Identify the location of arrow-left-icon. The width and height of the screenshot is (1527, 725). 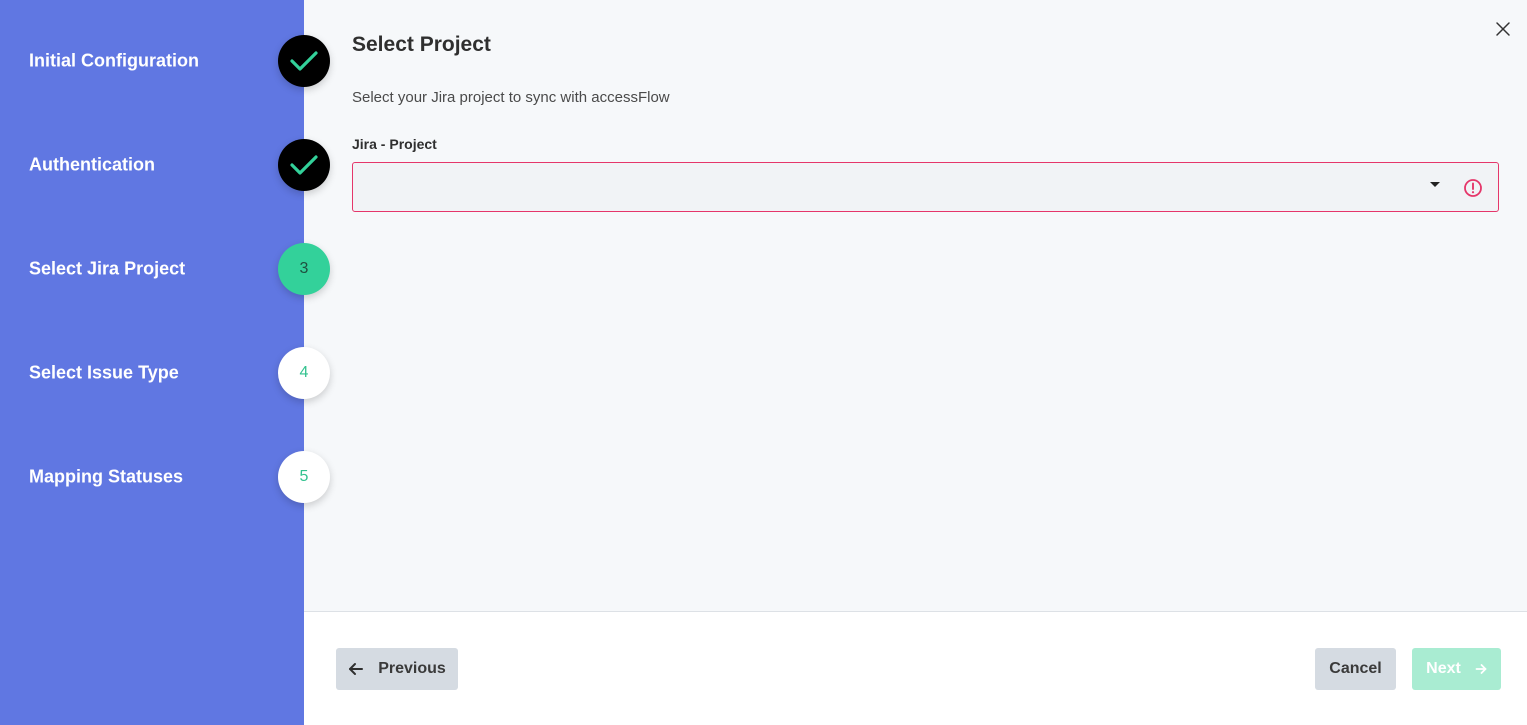
(356, 669).